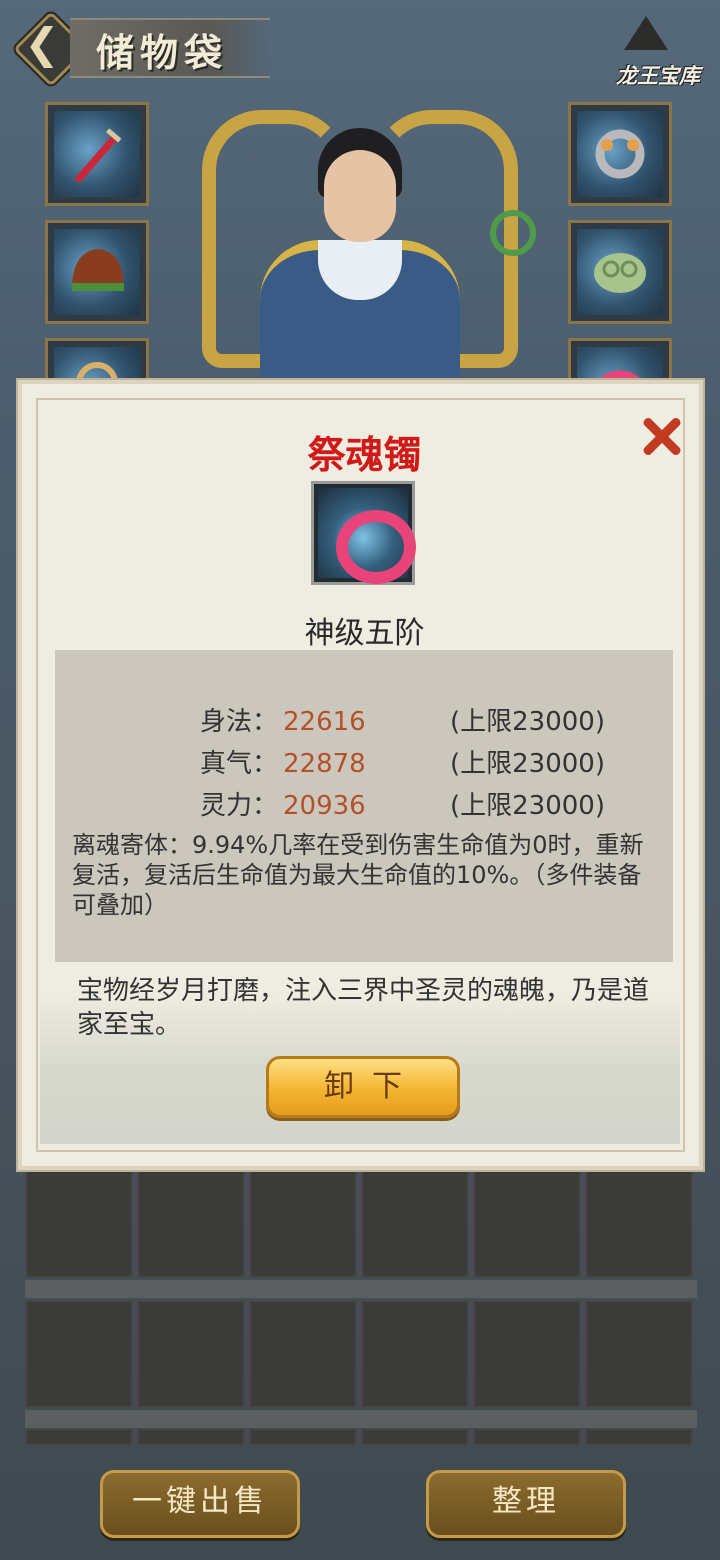 The width and height of the screenshot is (720, 1560). Describe the element at coordinates (239, 806) in the screenshot. I see `attribute-label: 灵力：` at that location.